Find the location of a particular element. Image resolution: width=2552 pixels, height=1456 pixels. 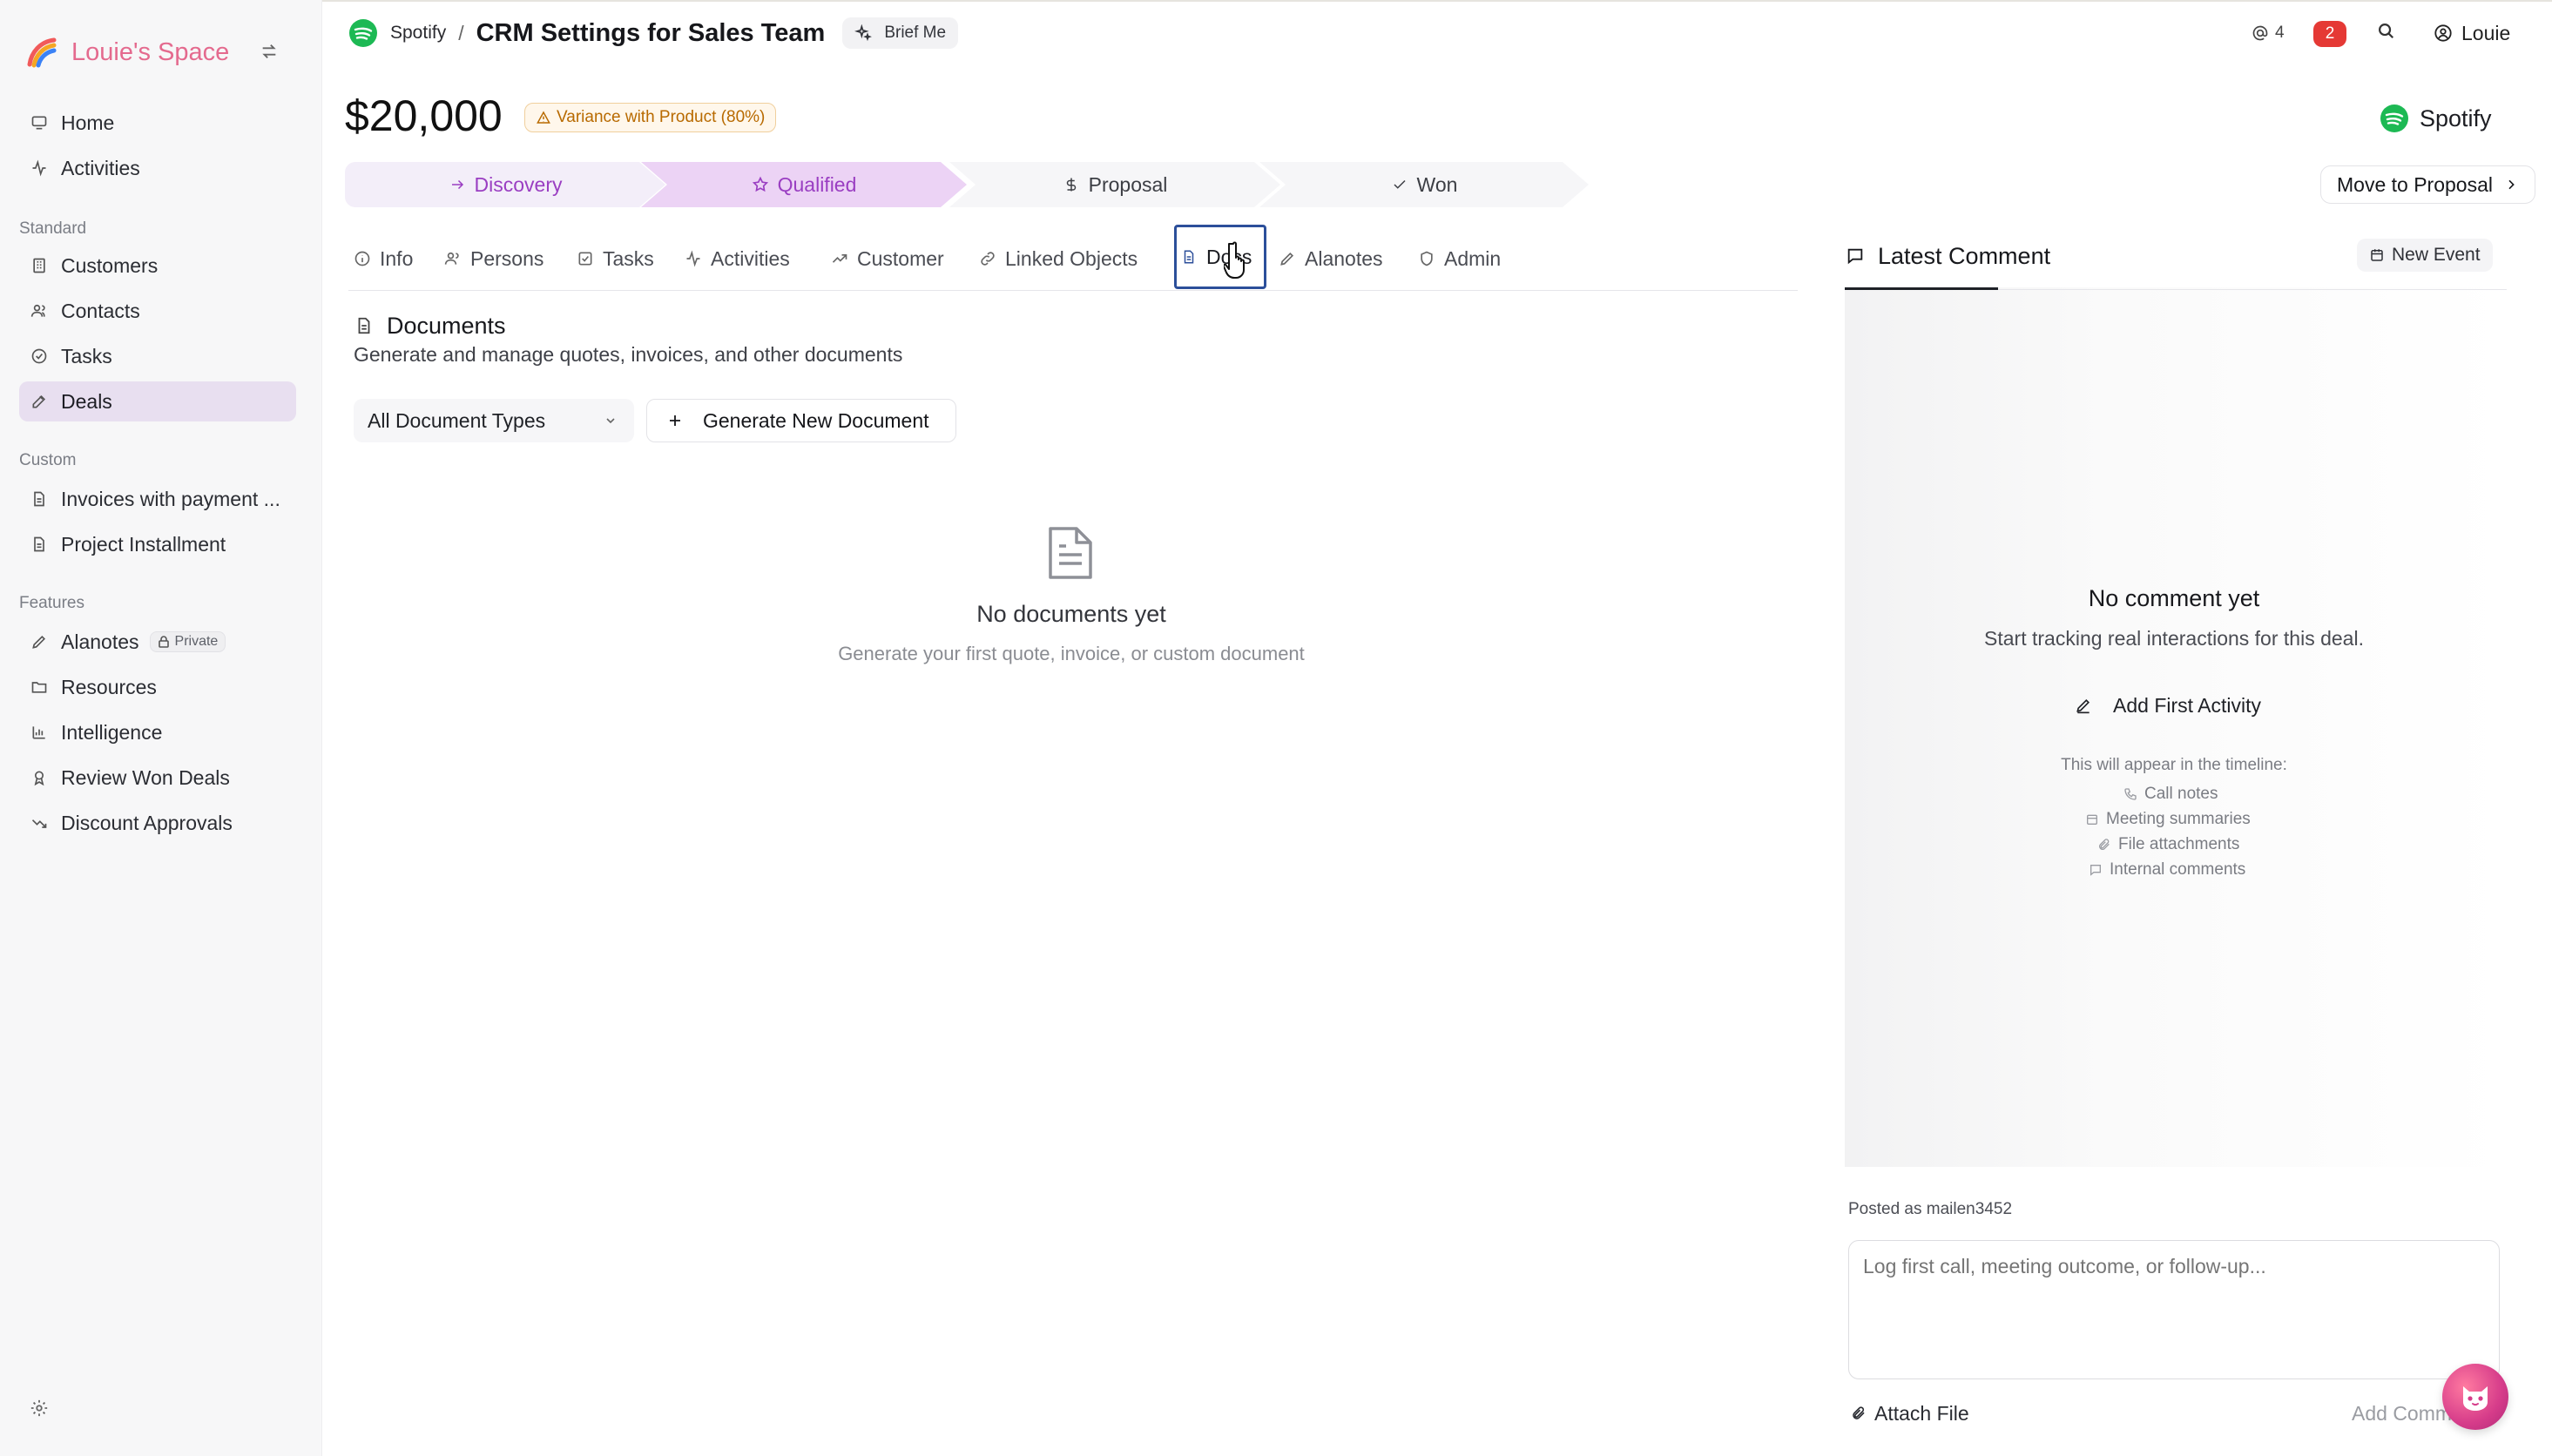

search-icon is located at coordinates (2389, 30).